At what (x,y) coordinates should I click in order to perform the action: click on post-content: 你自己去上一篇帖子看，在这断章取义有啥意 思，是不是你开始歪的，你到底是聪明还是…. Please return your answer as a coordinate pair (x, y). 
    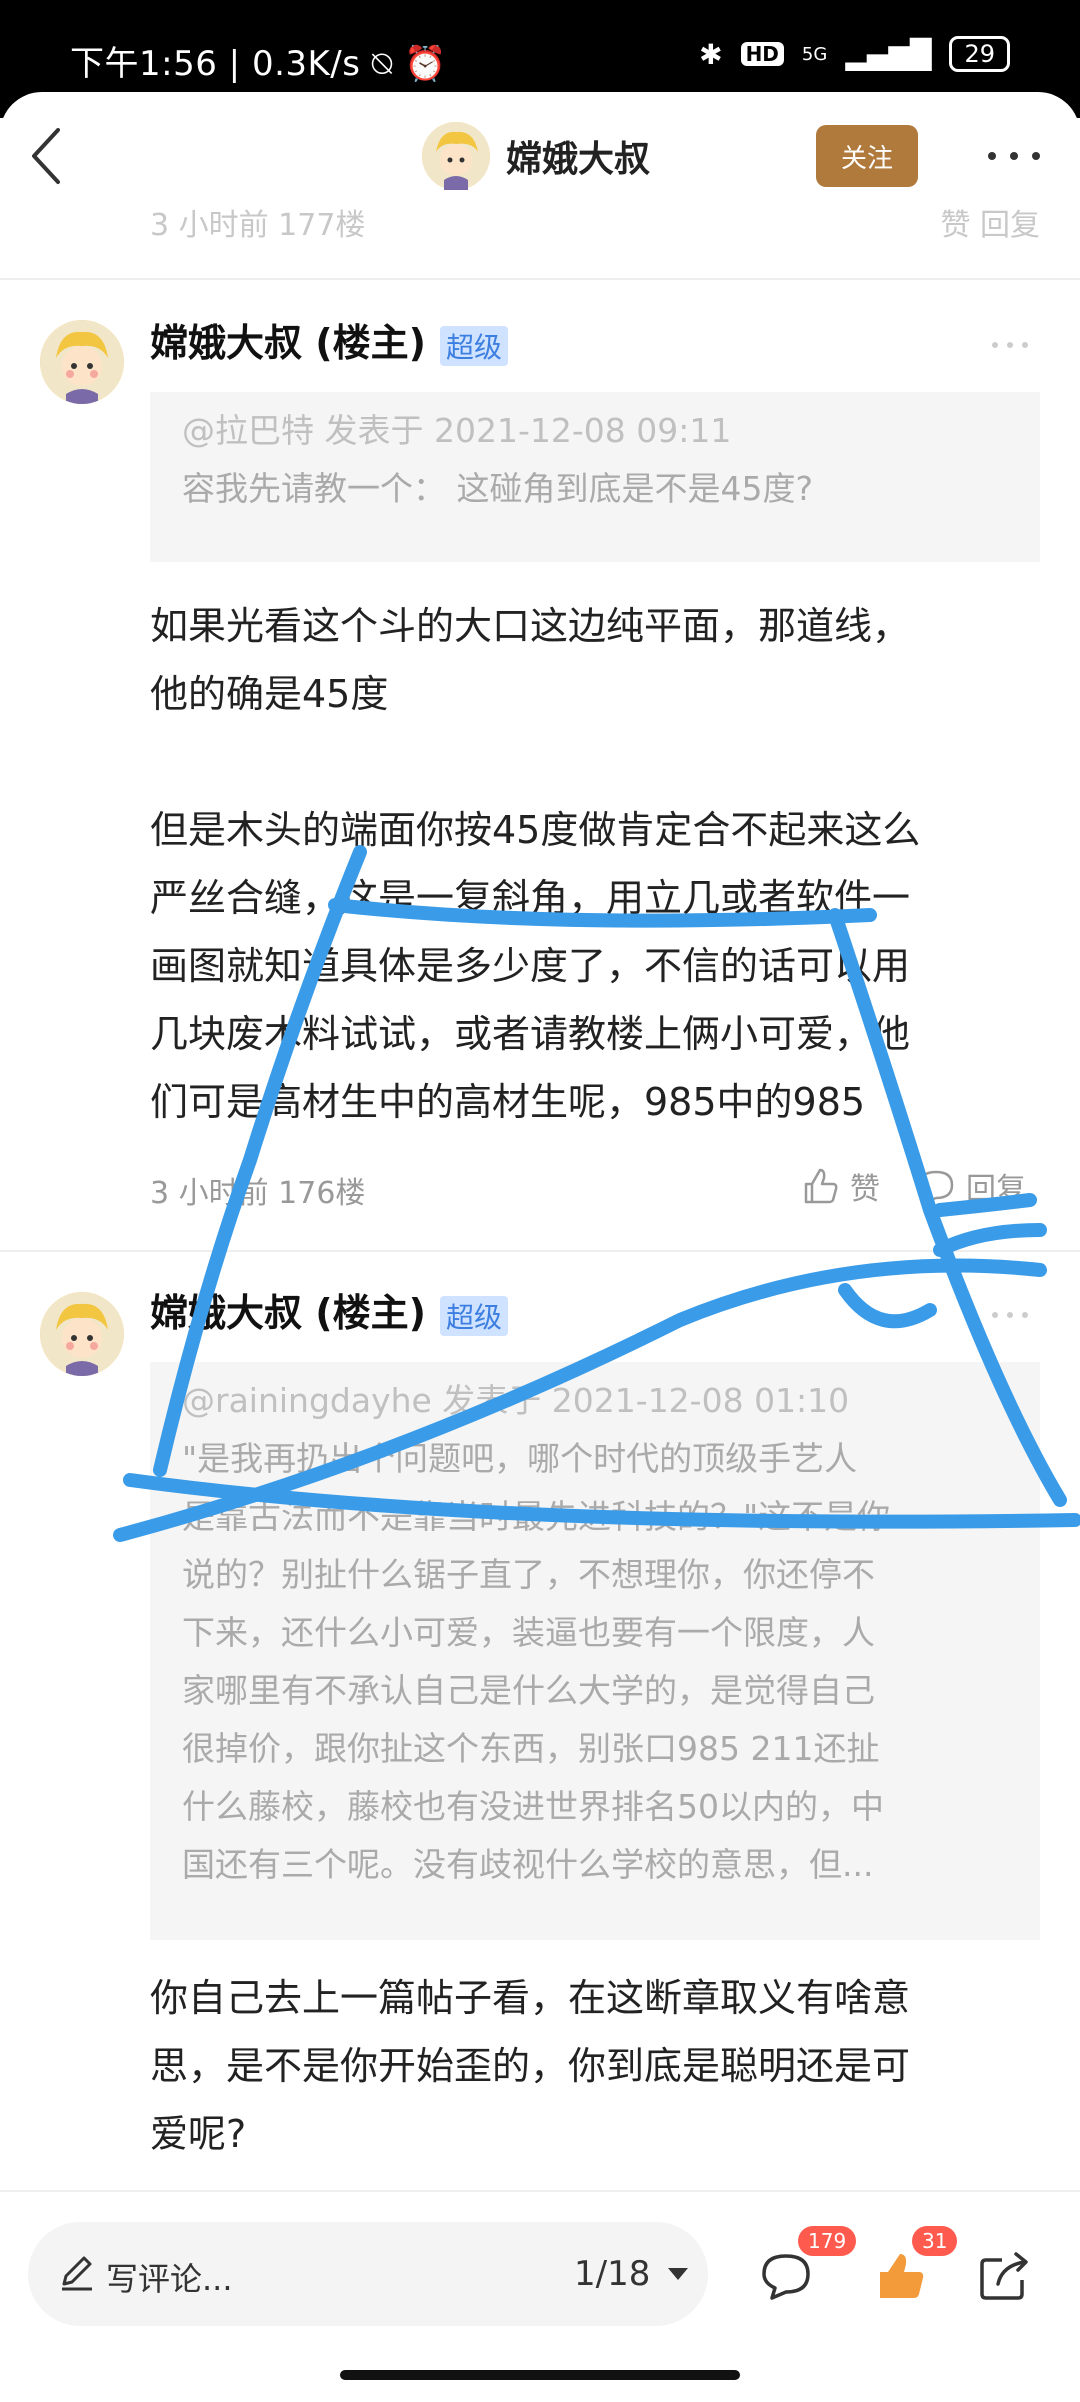
    Looking at the image, I should click on (595, 2066).